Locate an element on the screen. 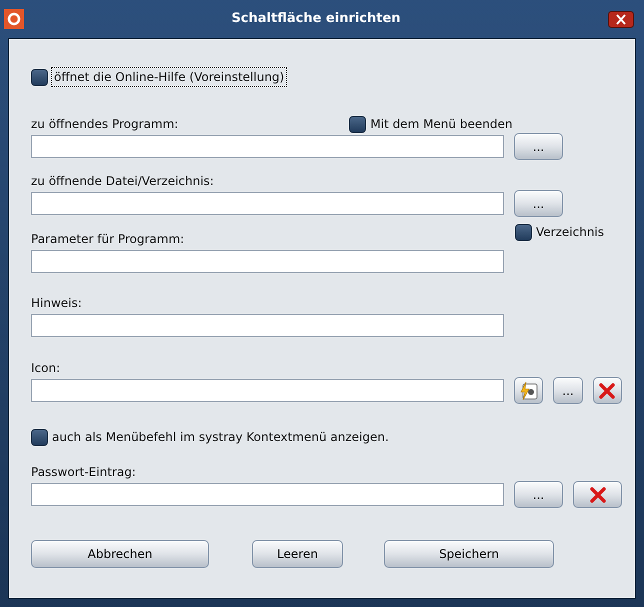  field-label: zu öffnendes Programm: is located at coordinates (104, 124).